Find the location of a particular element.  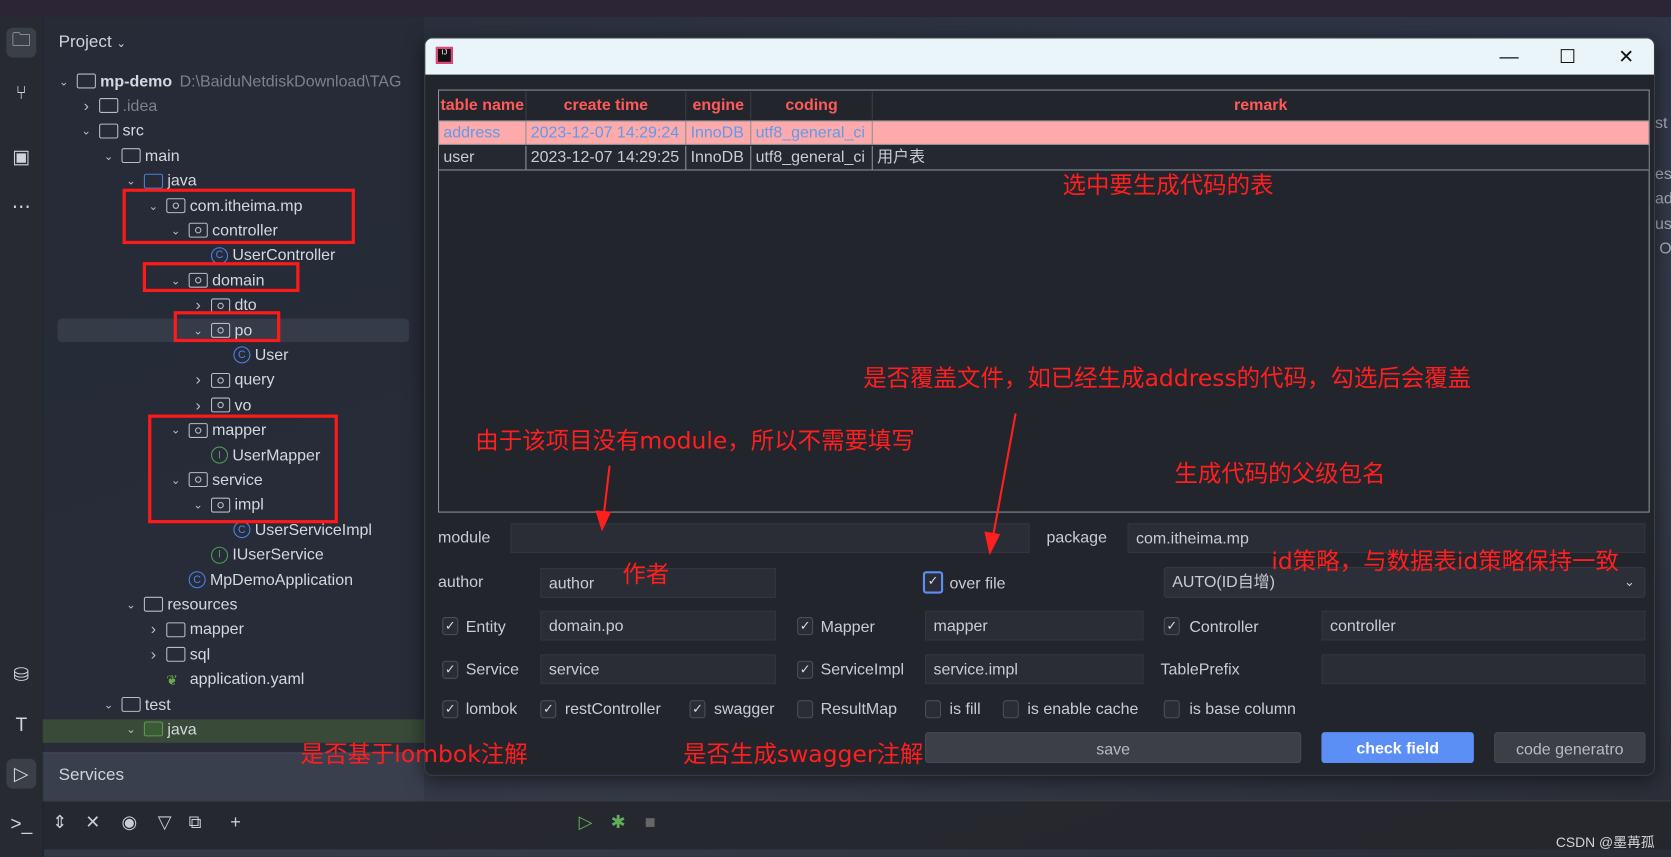

arrow-line is located at coordinates (1004, 477).